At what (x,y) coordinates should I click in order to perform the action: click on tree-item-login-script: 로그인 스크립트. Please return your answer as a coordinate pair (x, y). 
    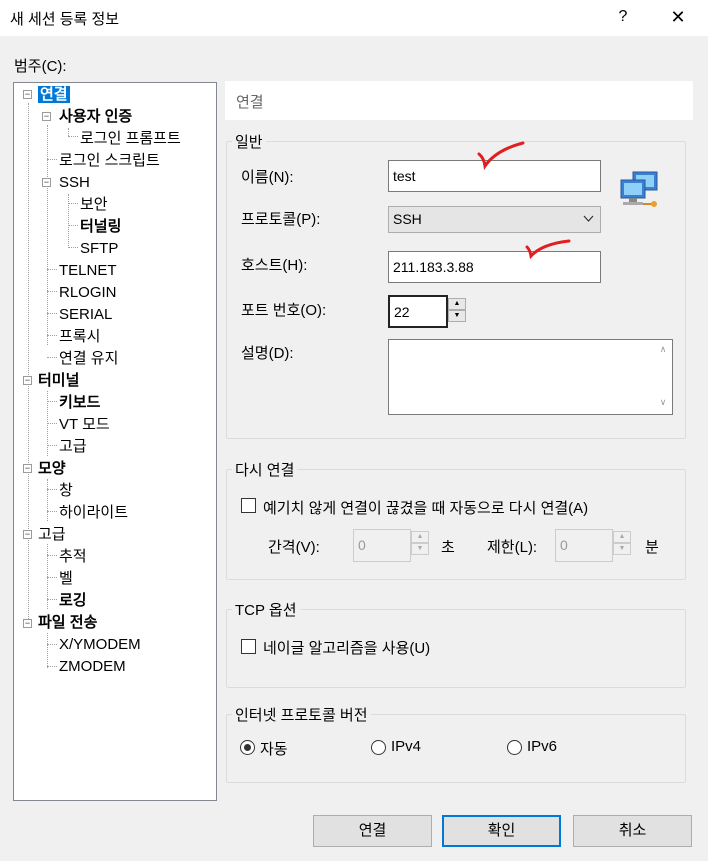
    Looking at the image, I should click on (109, 161).